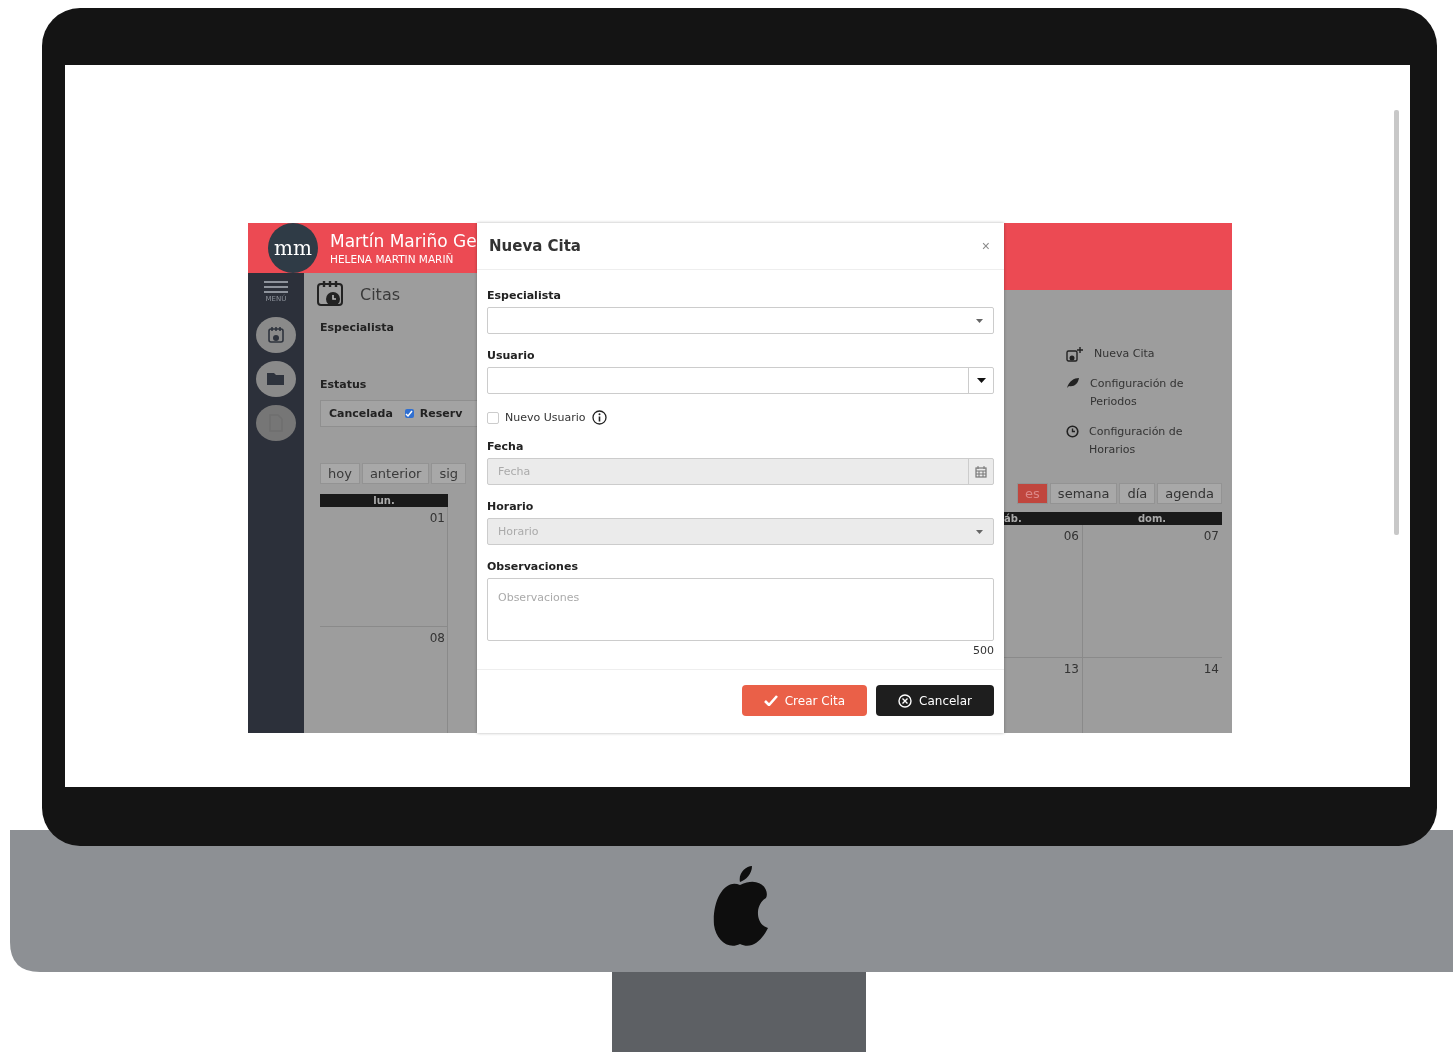 The image size is (1453, 1052). I want to click on leaf-icon, so click(1073, 383).